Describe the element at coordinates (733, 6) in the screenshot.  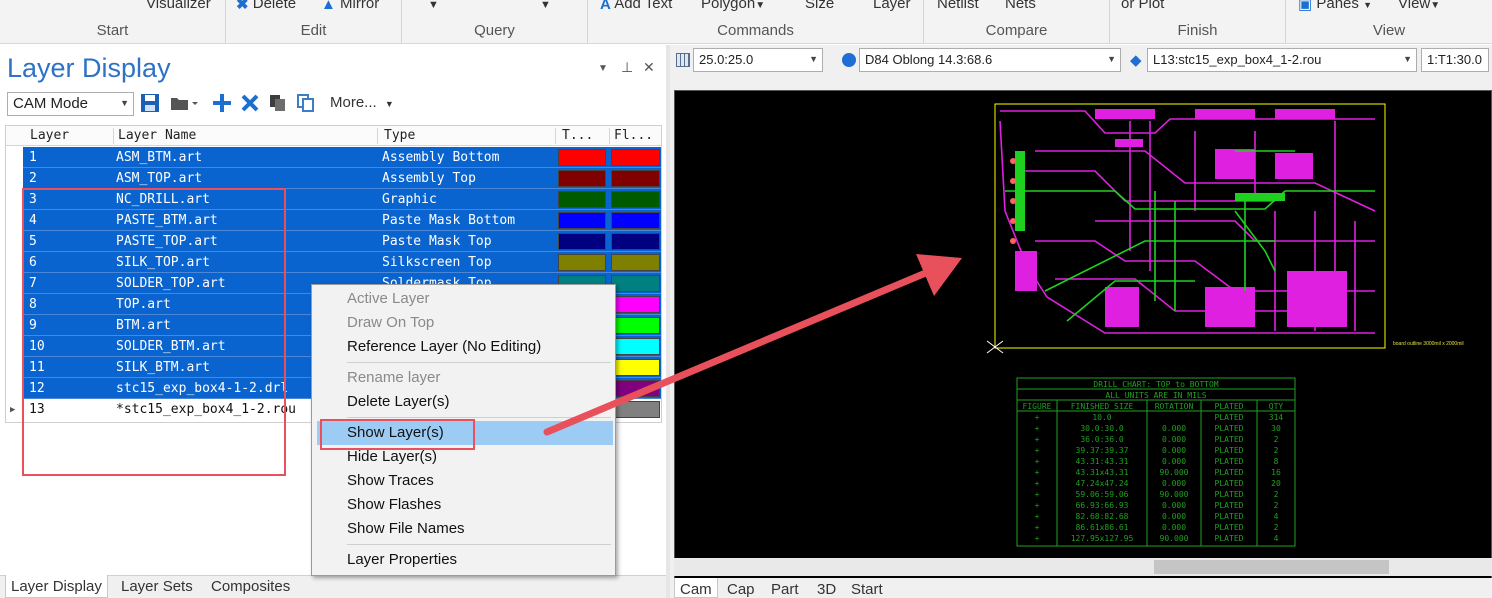
I see `polygon-button: Polygon▼` at that location.